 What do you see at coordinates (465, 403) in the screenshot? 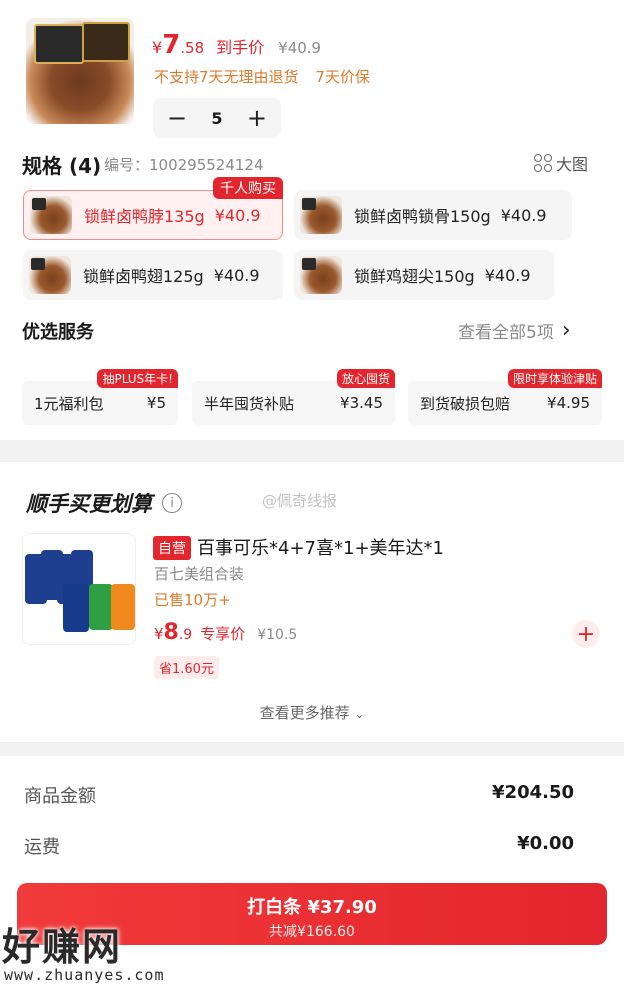
I see `service-name: 到货破损包赔` at bounding box center [465, 403].